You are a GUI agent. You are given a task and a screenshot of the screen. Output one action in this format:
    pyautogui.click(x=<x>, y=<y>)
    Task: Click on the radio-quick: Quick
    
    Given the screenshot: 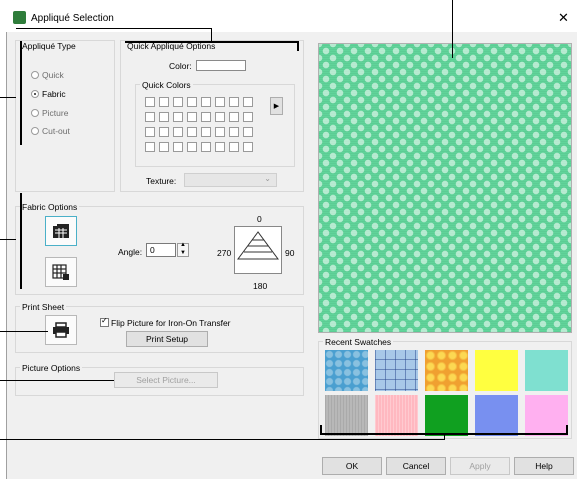 What is the action you would take?
    pyautogui.click(x=47, y=75)
    